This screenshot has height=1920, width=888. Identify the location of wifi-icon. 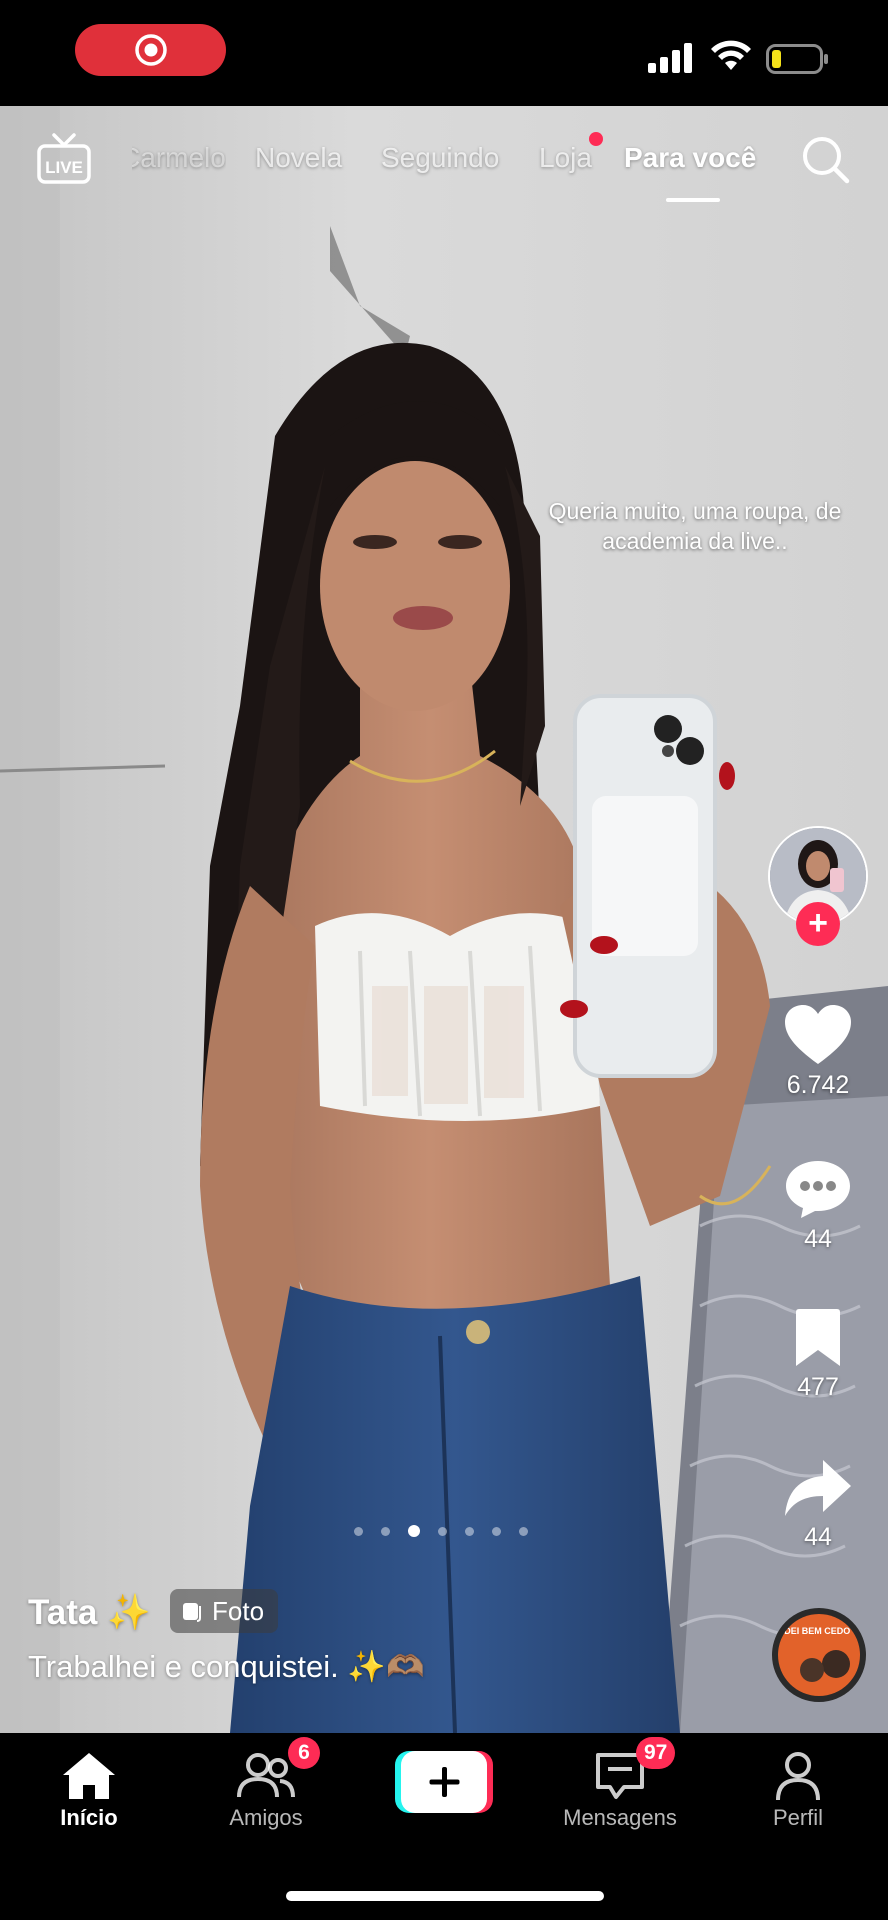
(731, 55).